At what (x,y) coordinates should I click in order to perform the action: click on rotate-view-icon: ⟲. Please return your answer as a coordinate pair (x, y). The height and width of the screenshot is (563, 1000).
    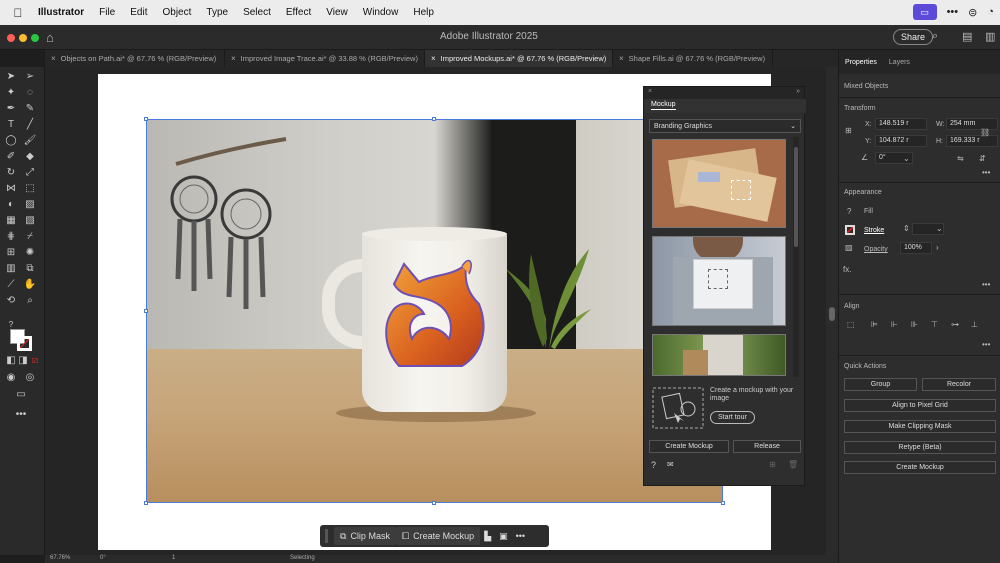
    Looking at the image, I should click on (11, 301).